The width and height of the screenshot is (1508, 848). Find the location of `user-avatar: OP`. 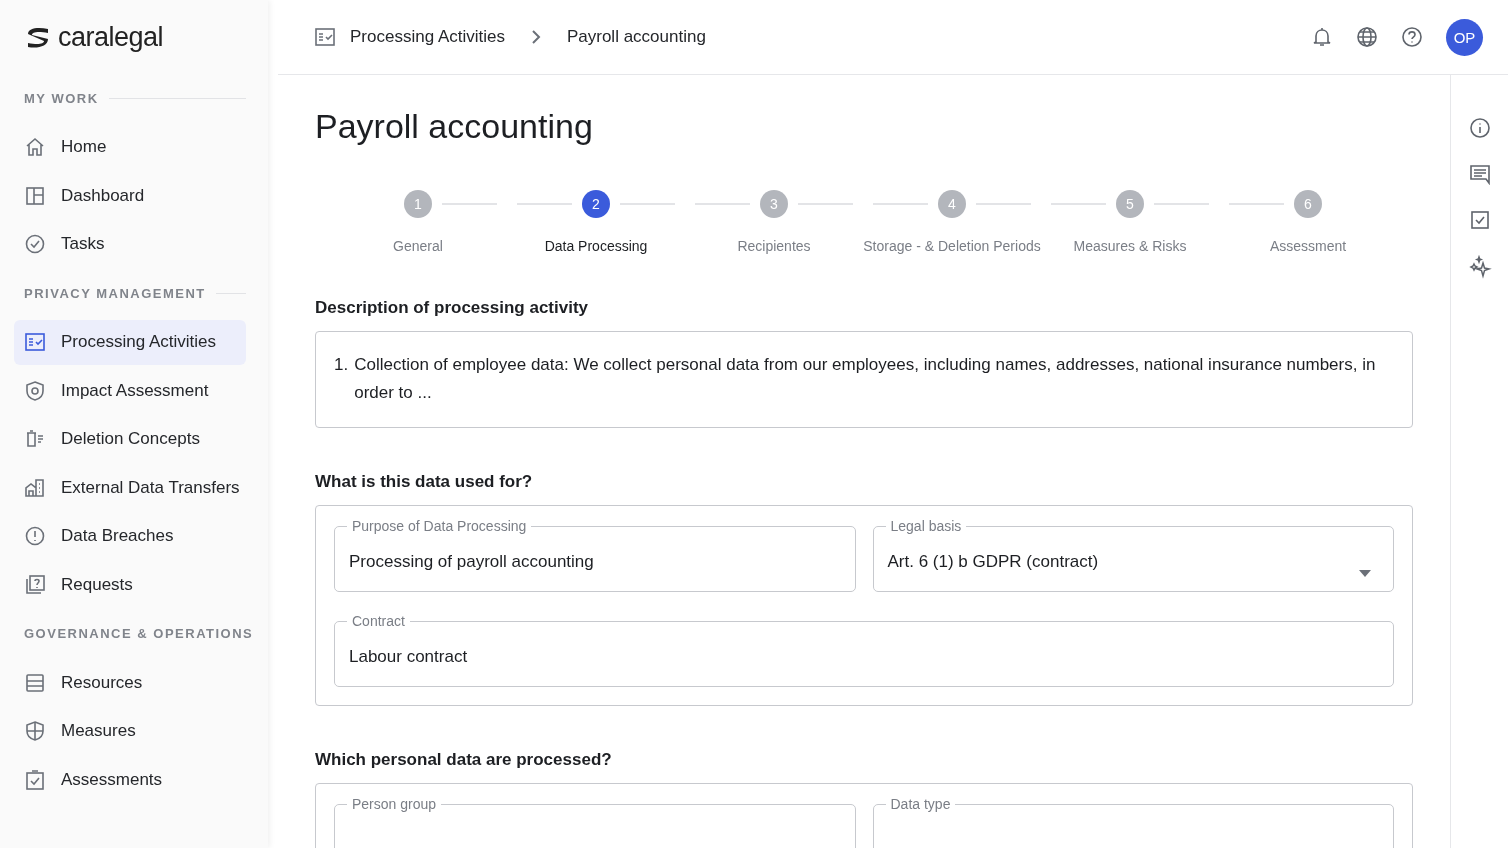

user-avatar: OP is located at coordinates (1464, 37).